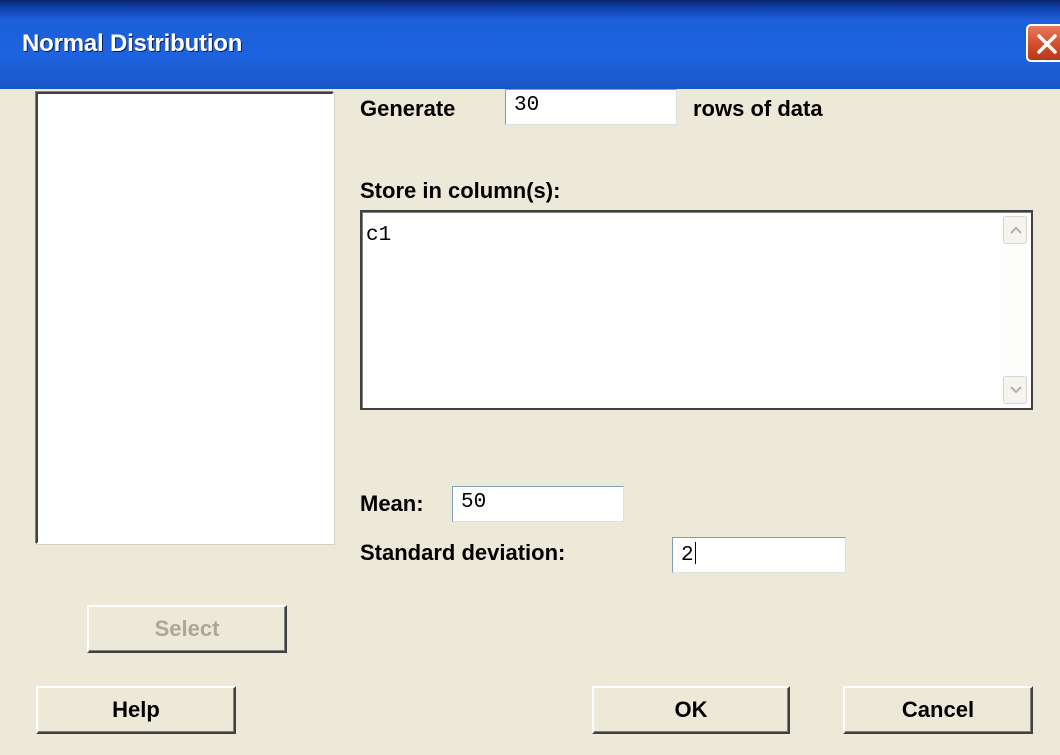  I want to click on text-caret, so click(695, 553).